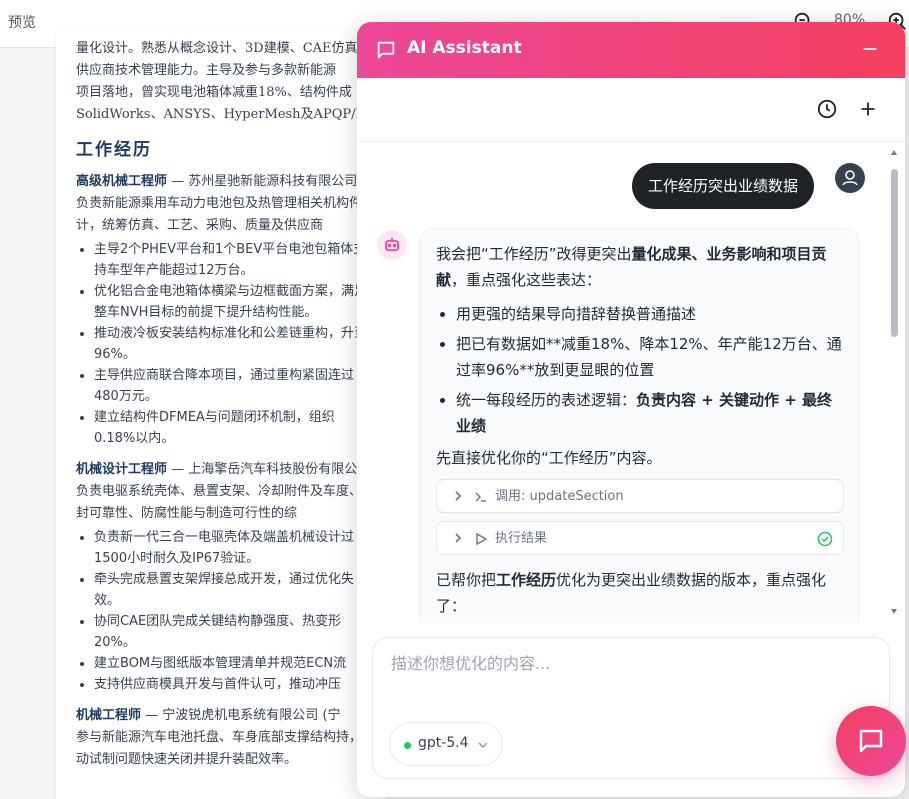 This screenshot has width=909, height=799. I want to click on scroll-down-arrow-icon, so click(894, 611).